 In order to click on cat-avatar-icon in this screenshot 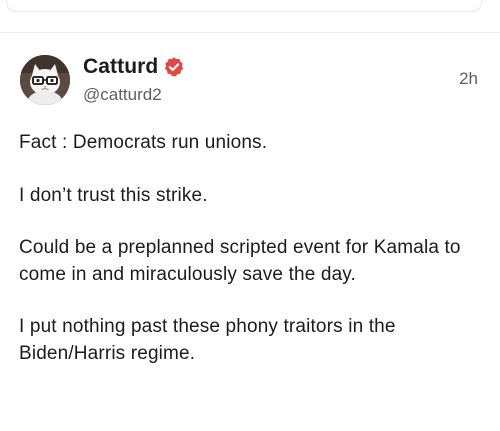, I will do `click(45, 80)`.